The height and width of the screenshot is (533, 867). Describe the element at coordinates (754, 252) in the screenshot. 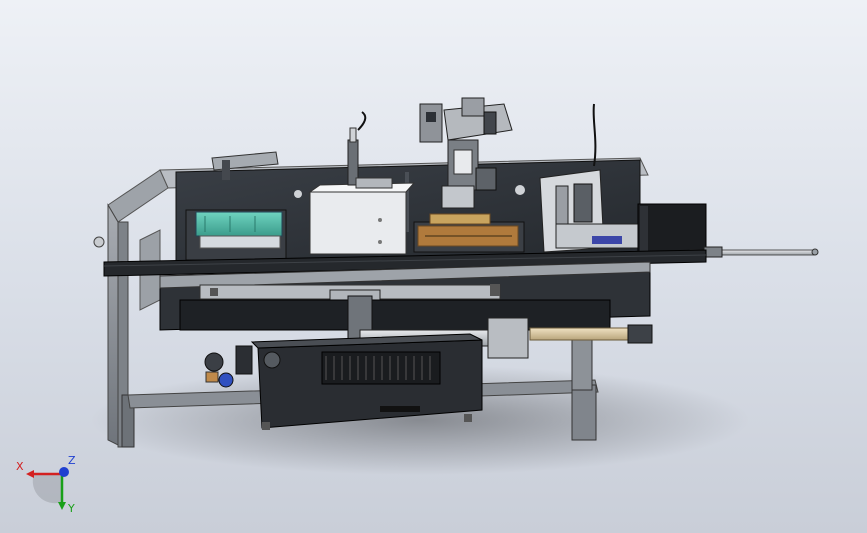

I see `long-rod` at that location.